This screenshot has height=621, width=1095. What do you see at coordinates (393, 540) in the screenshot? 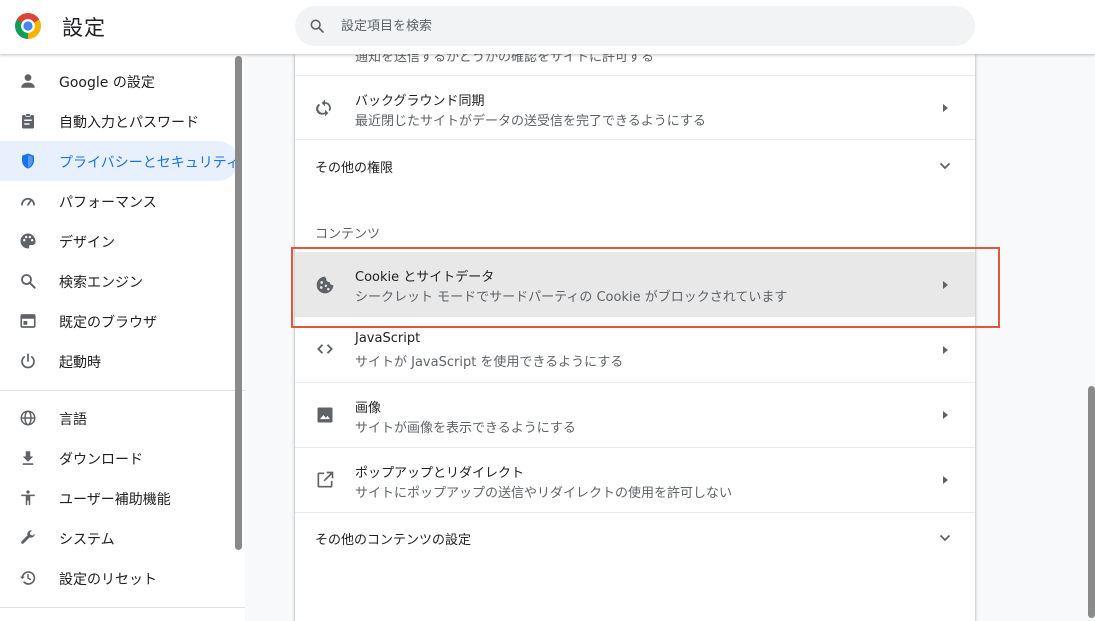
I see `expand-label: その他のコンテンツの設定` at bounding box center [393, 540].